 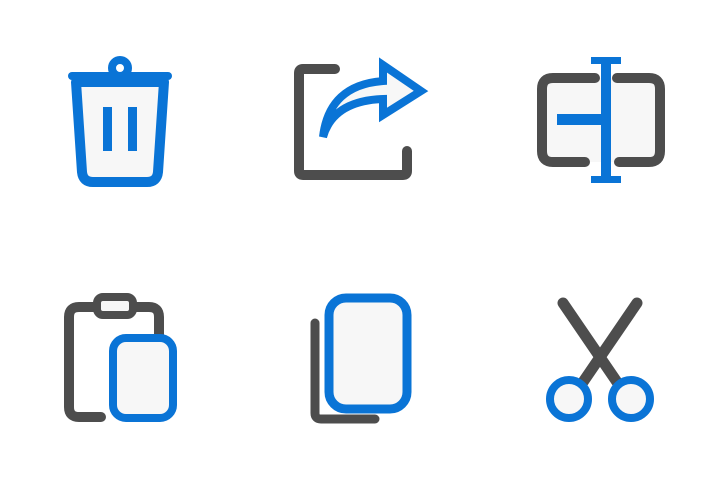 I want to click on trash-icon-graphic, so click(x=120, y=121).